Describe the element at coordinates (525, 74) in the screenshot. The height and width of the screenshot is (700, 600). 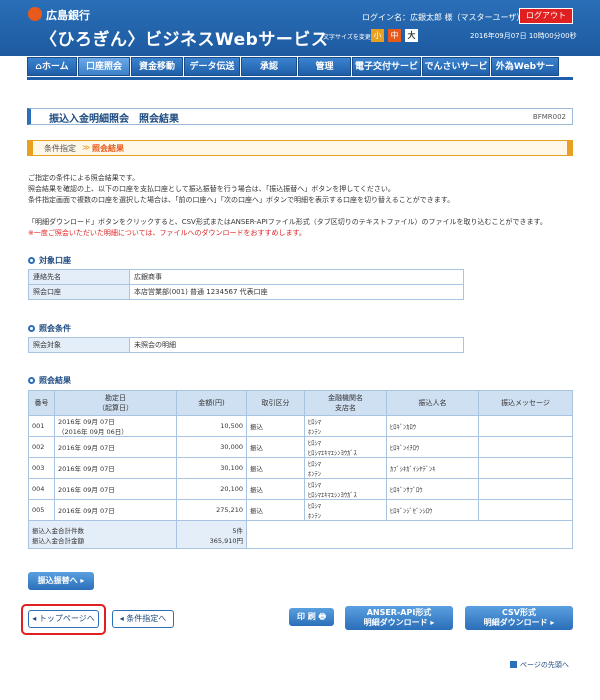
I see `tab-fx: 外為Webサービス` at that location.